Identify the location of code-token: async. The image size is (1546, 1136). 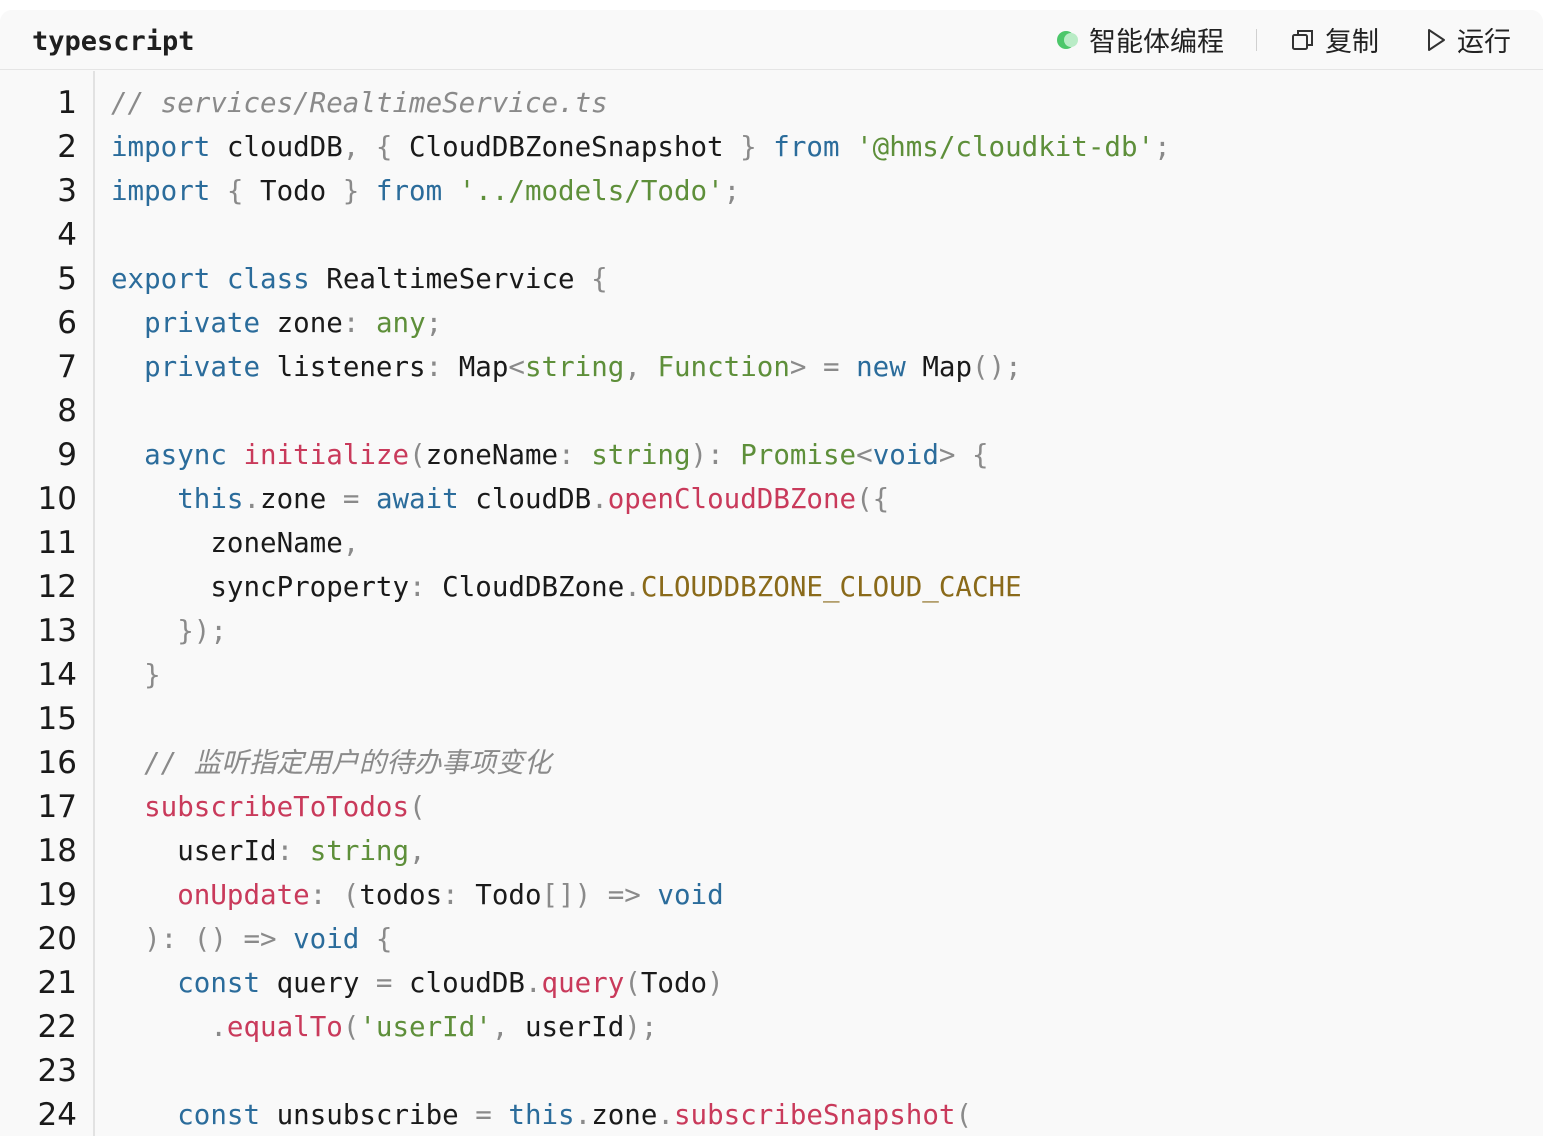
(185, 455).